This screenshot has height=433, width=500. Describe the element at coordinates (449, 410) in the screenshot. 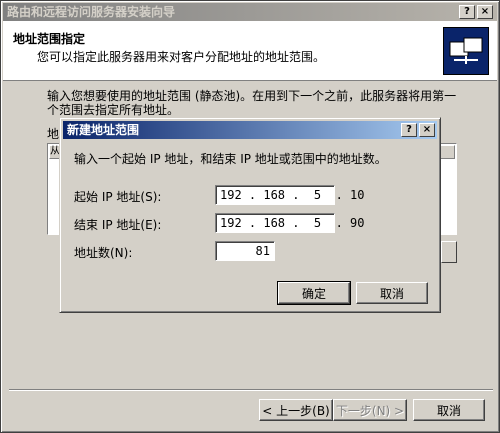

I see `cancel-button: 取消` at that location.